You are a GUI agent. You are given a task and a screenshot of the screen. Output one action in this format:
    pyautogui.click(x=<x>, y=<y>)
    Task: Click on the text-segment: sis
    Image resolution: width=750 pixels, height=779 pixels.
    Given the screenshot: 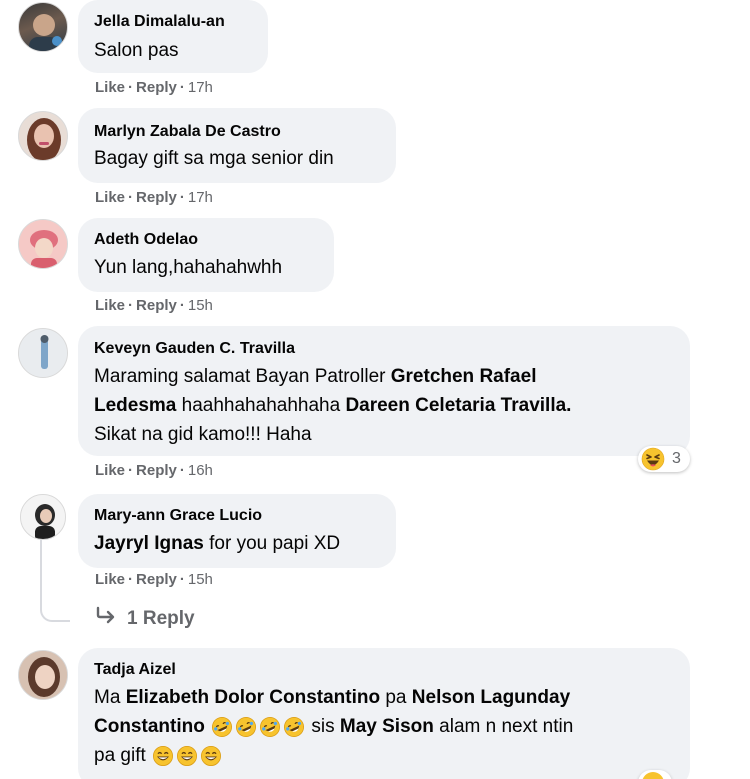 What is the action you would take?
    pyautogui.click(x=323, y=726)
    